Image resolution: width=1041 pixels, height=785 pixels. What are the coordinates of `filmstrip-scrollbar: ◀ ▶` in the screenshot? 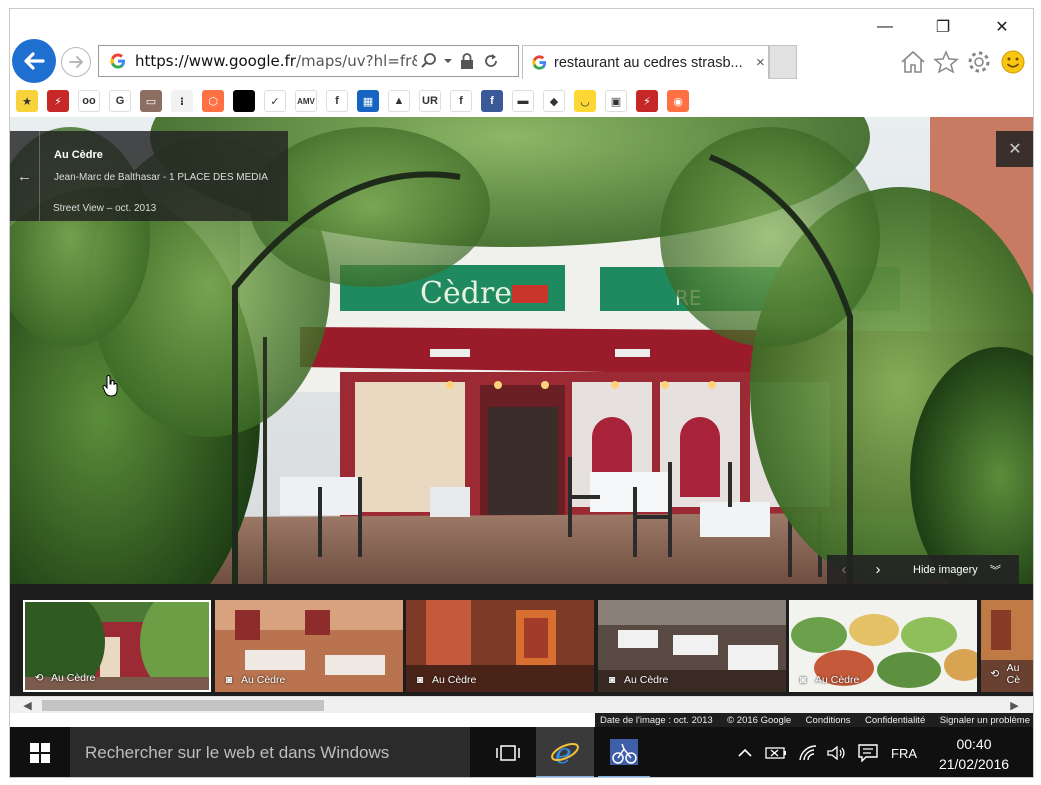 It's located at (521, 705).